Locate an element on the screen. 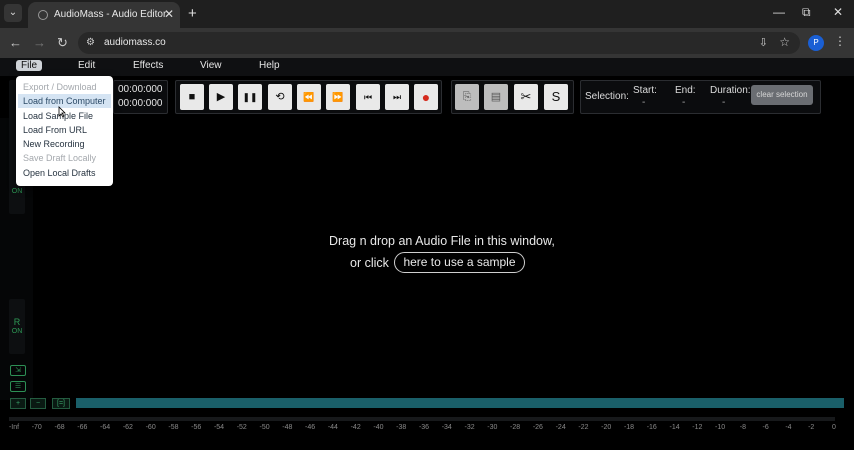 This screenshot has height=450, width=854. db-tick-label: -54 is located at coordinates (219, 427).